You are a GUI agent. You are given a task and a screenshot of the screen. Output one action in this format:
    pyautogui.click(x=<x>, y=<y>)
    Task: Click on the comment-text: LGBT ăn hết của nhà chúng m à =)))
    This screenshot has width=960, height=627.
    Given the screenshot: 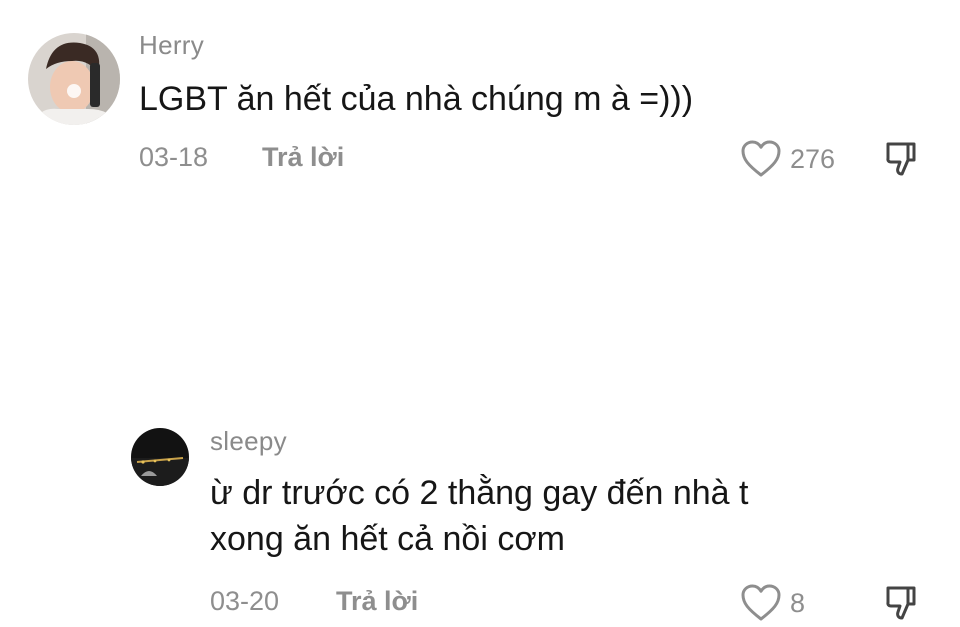 What is the action you would take?
    pyautogui.click(x=416, y=99)
    